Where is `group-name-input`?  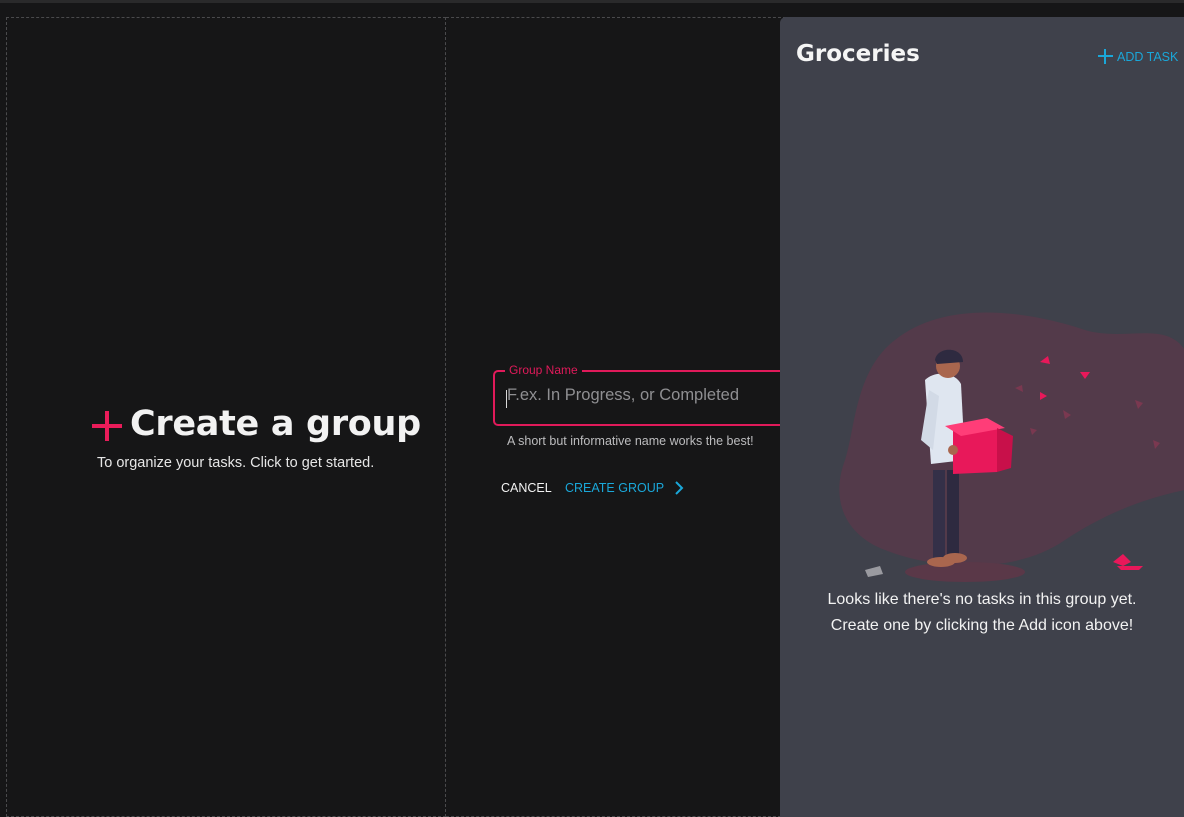
group-name-input is located at coordinates (642, 395).